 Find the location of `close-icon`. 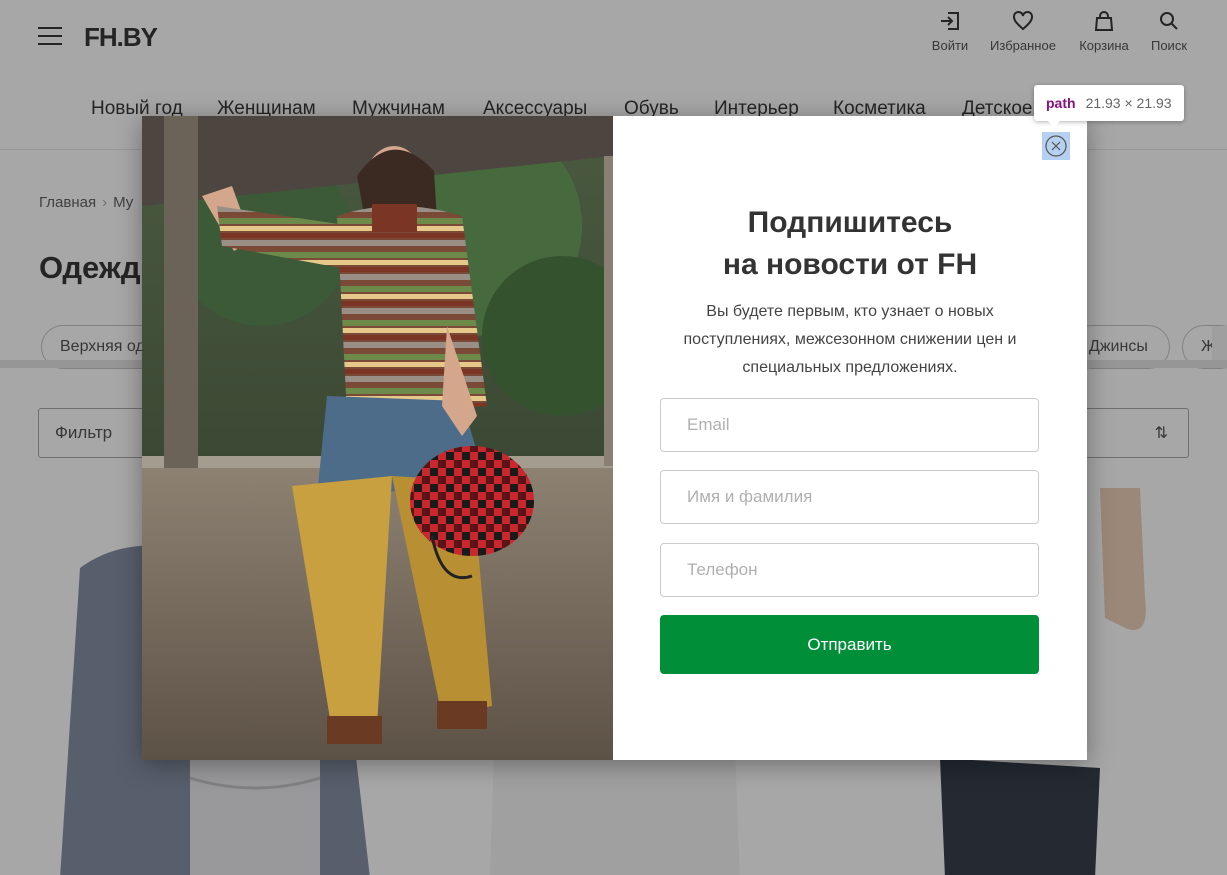

close-icon is located at coordinates (1056, 146).